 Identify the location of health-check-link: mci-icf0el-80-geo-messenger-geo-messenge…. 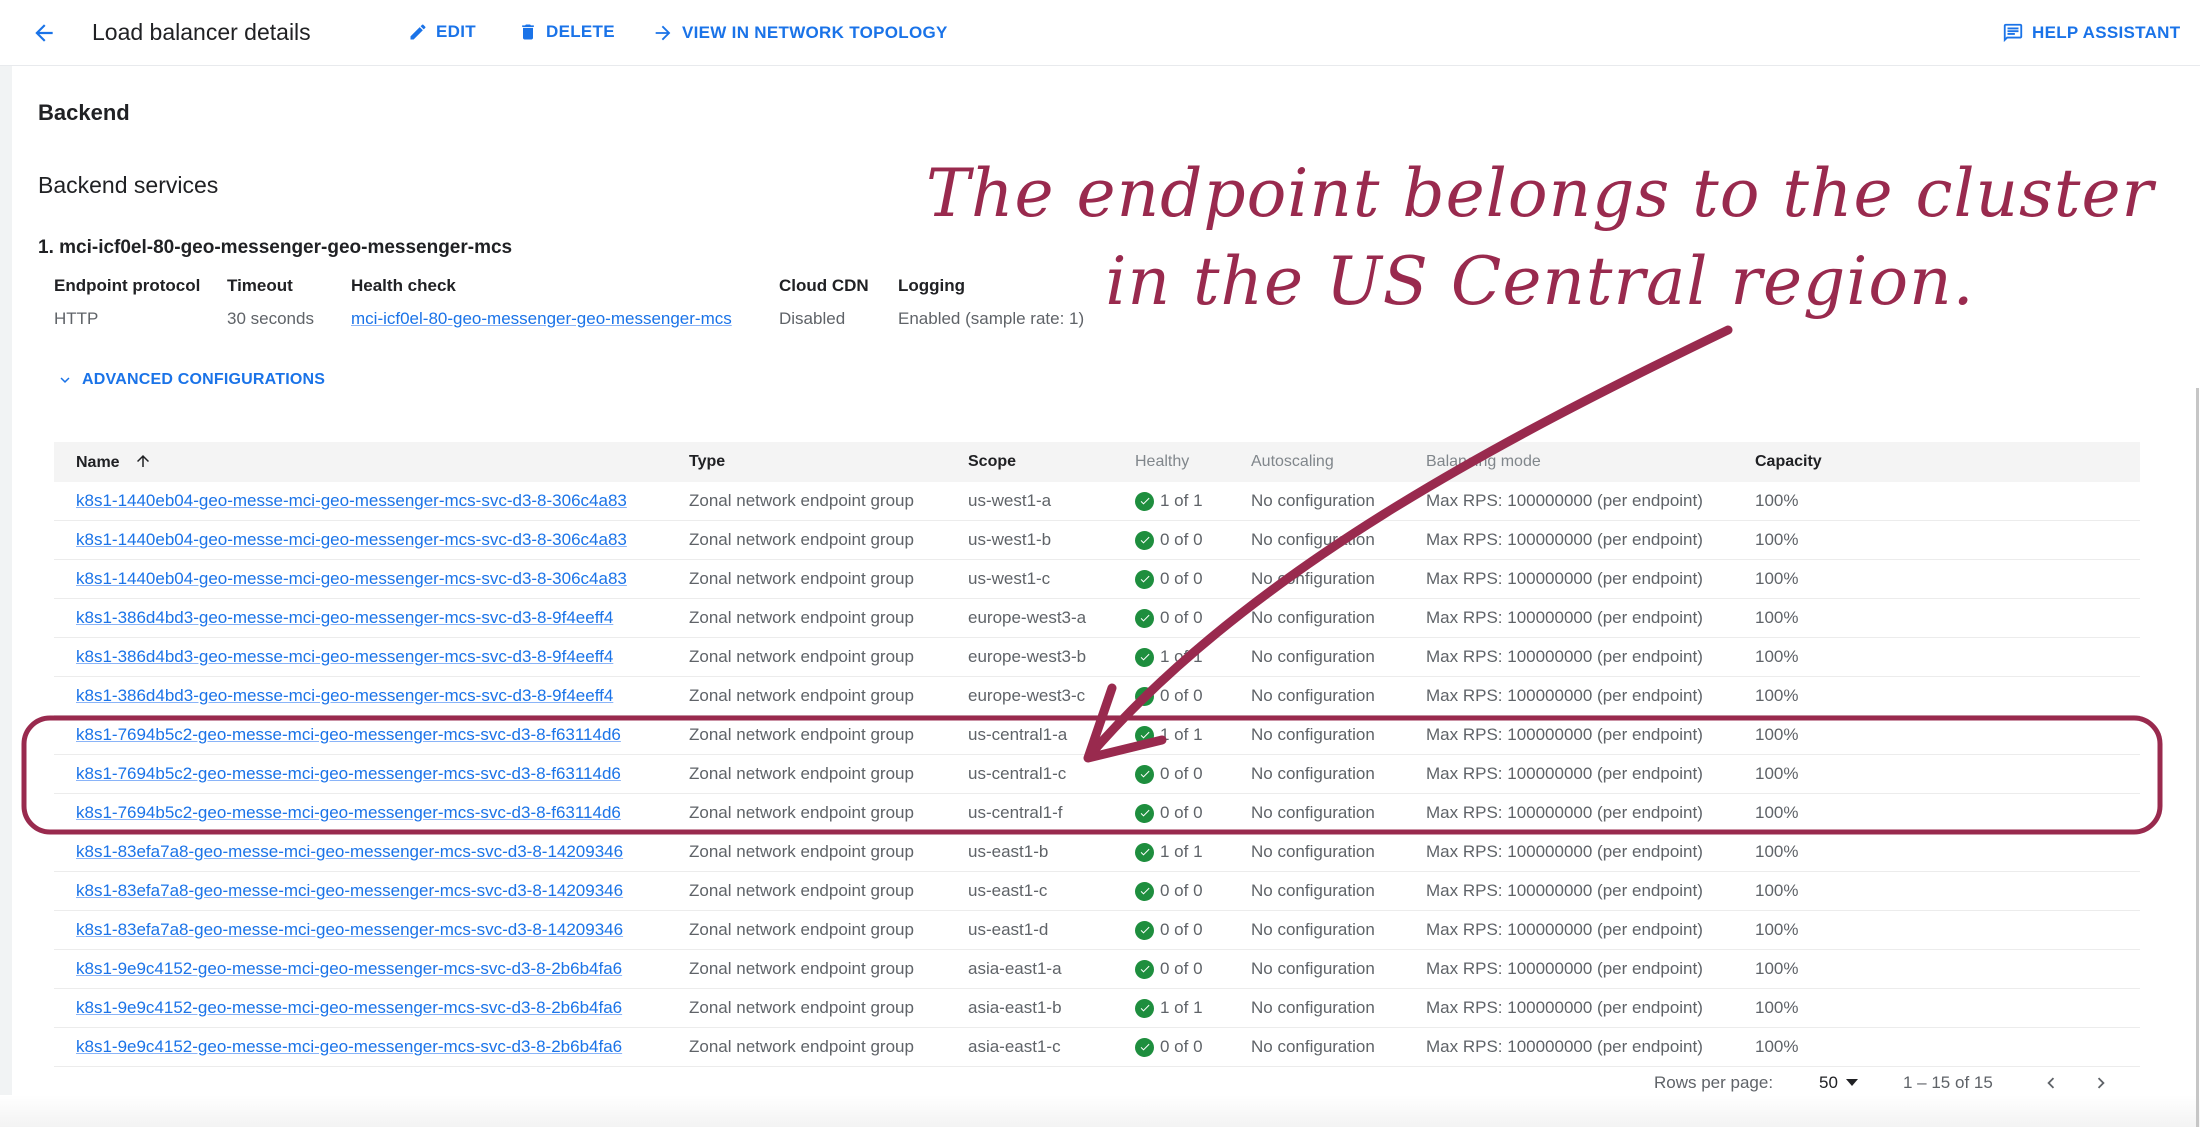
(541, 319).